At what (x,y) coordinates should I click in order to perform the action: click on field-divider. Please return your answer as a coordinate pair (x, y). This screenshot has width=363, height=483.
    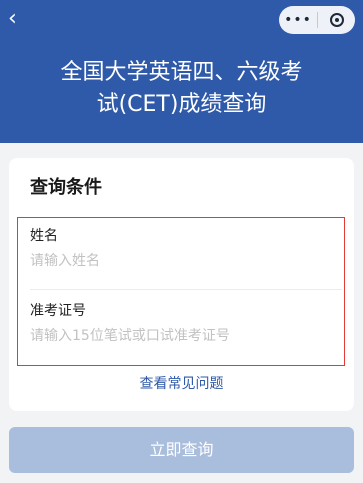
    Looking at the image, I should click on (186, 289).